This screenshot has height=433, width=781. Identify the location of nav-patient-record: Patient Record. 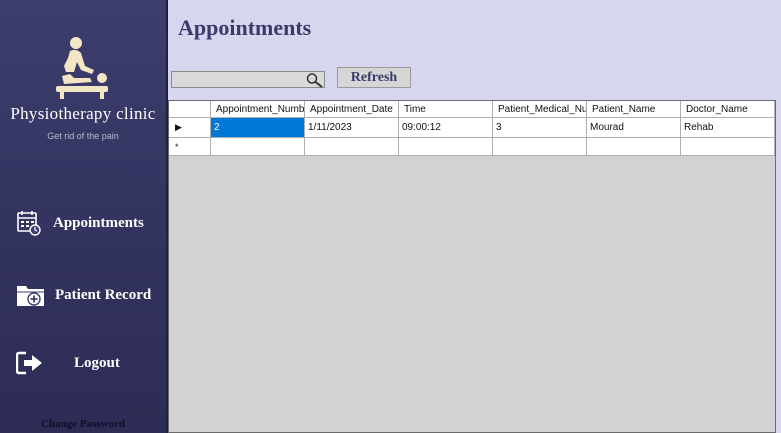
(83, 295).